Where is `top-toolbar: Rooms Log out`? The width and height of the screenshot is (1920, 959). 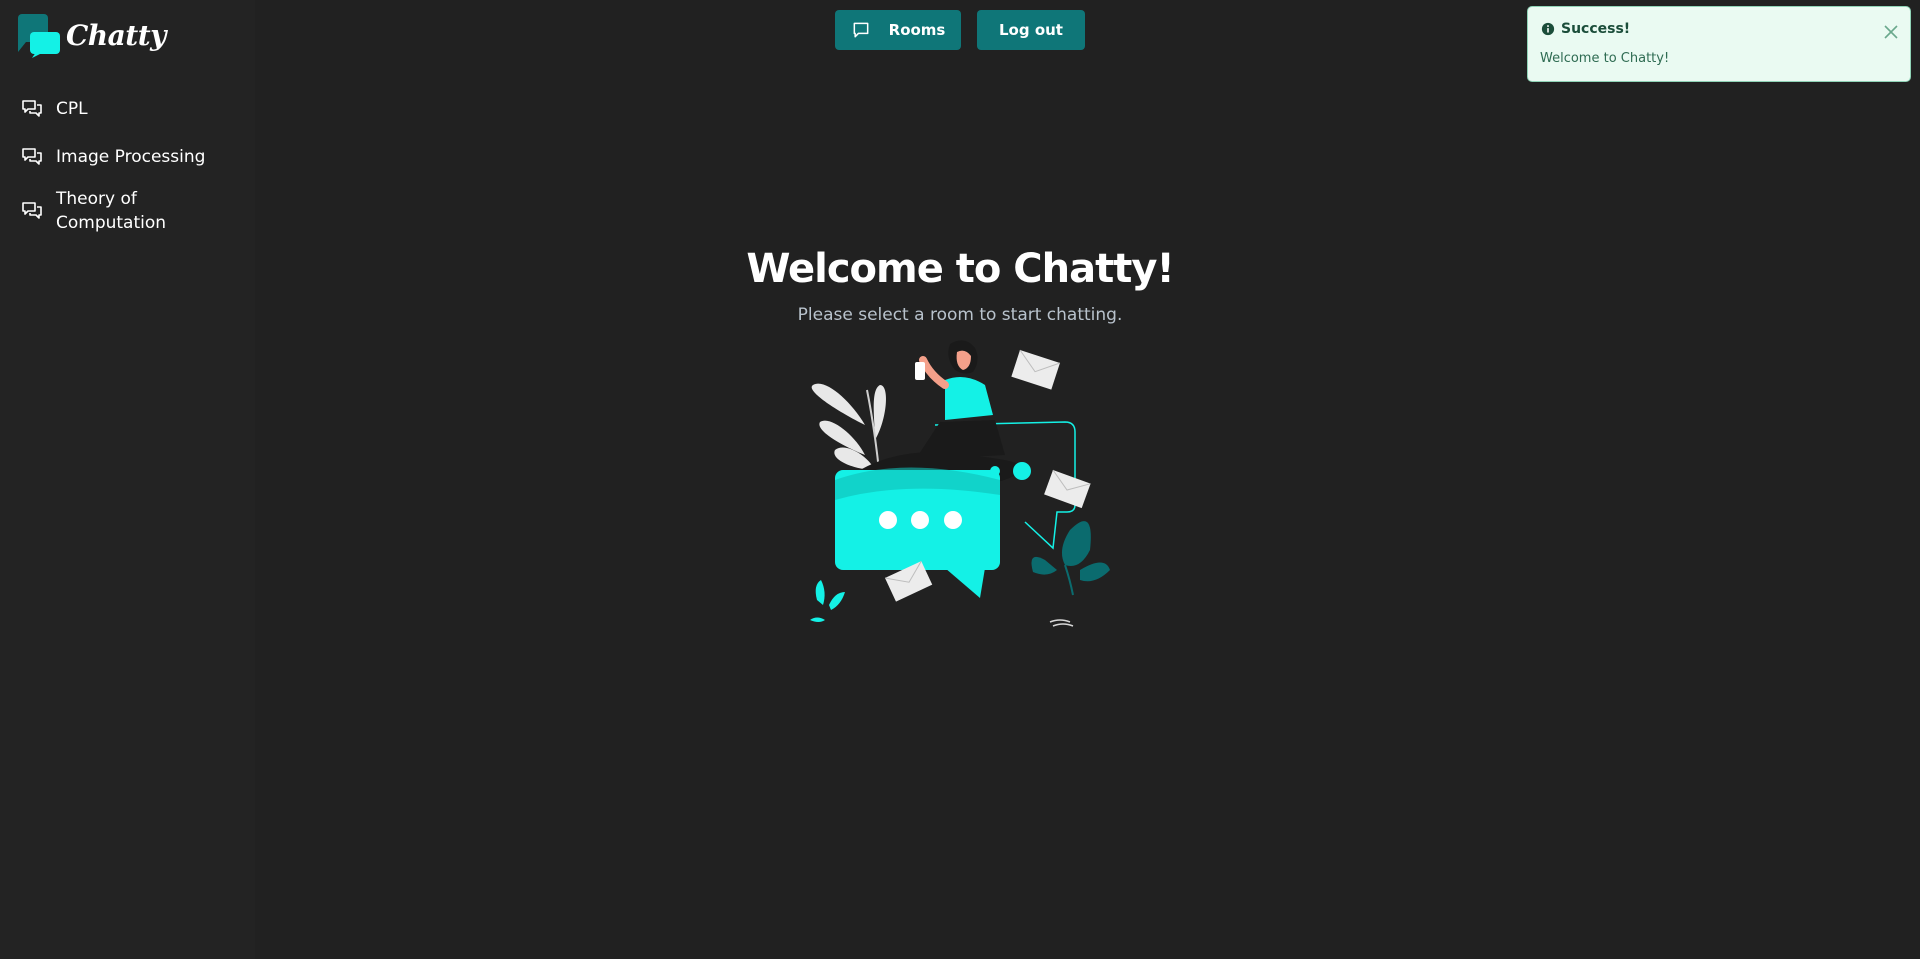
top-toolbar: Rooms Log out is located at coordinates (960, 30).